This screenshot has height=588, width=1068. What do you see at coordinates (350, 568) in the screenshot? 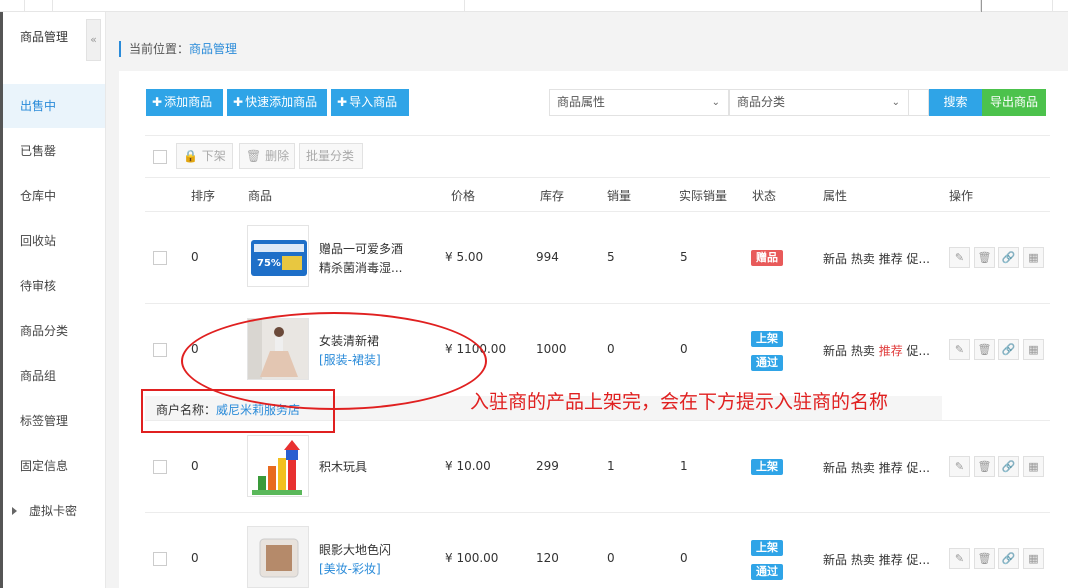
I see `product-category: [美妆-彩妆]` at bounding box center [350, 568].